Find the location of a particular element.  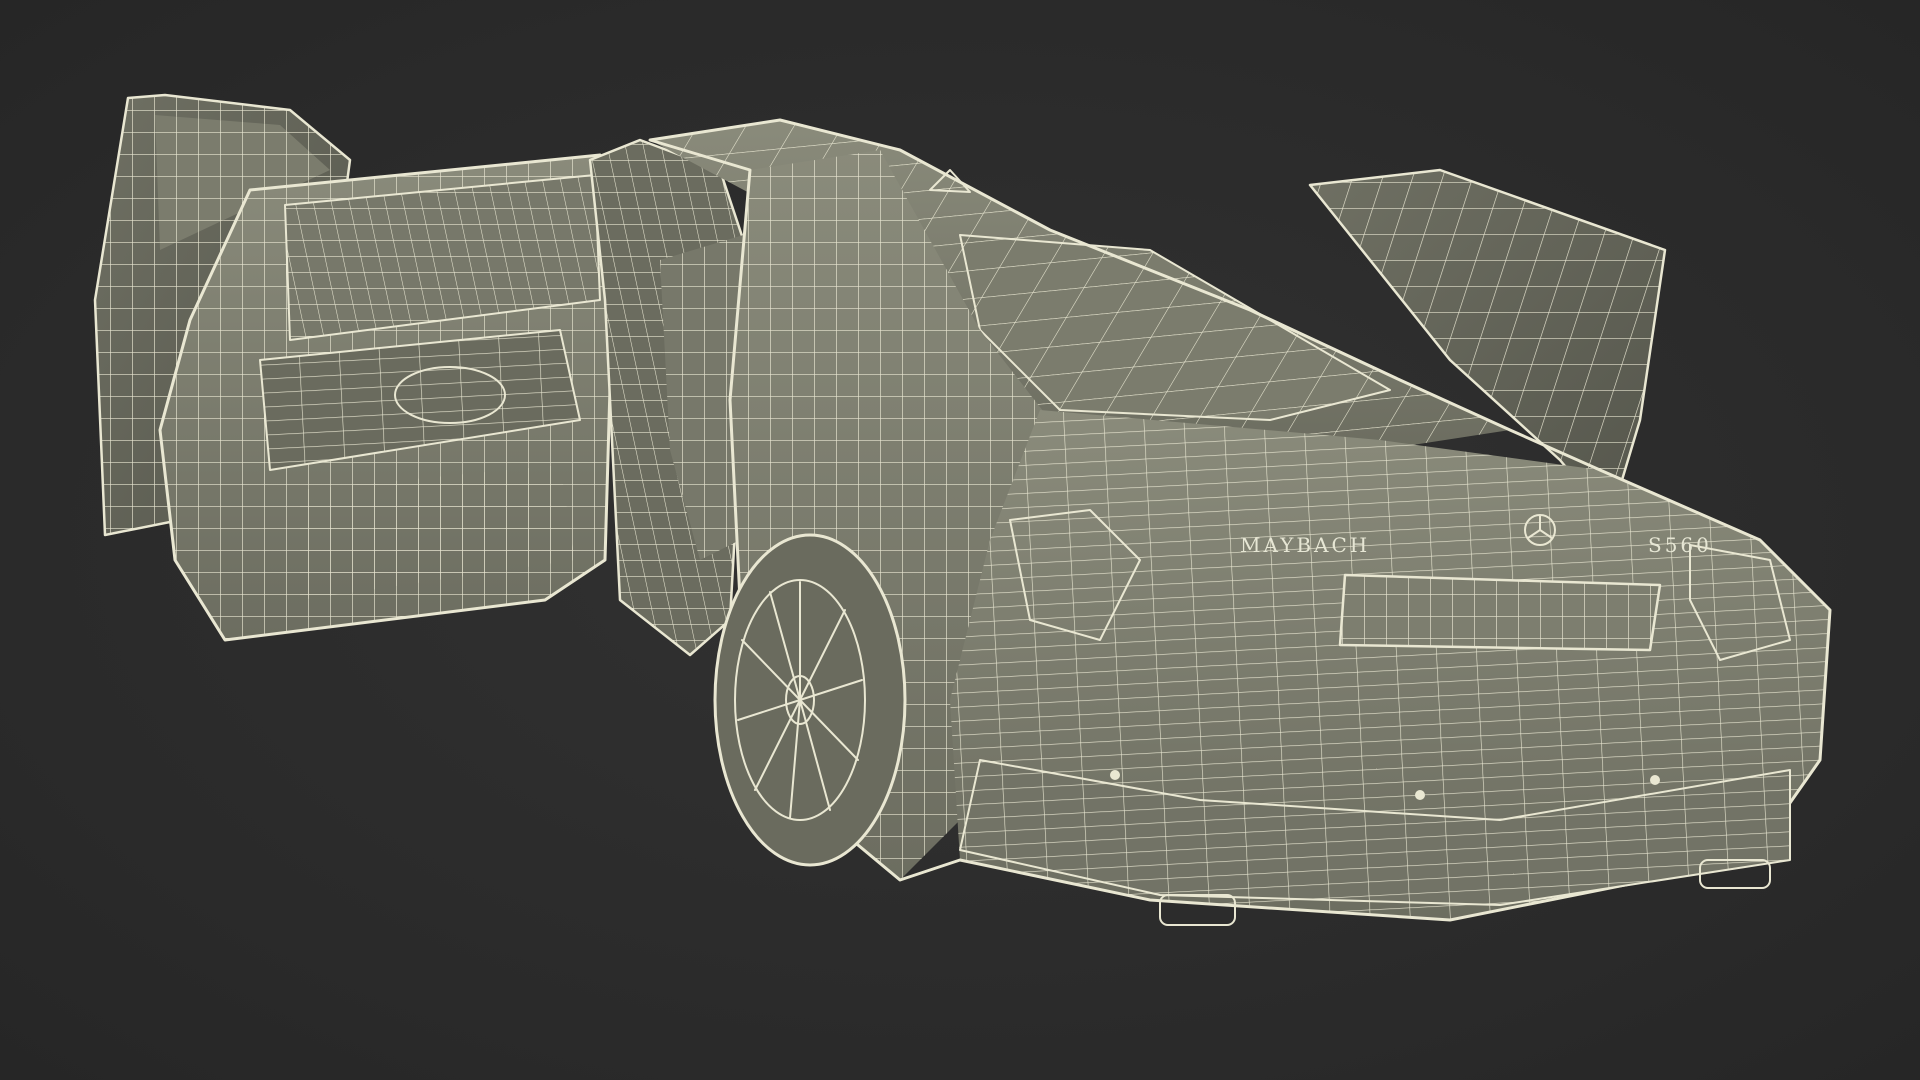

brand-badge: MAYBACH is located at coordinates (1305, 545).